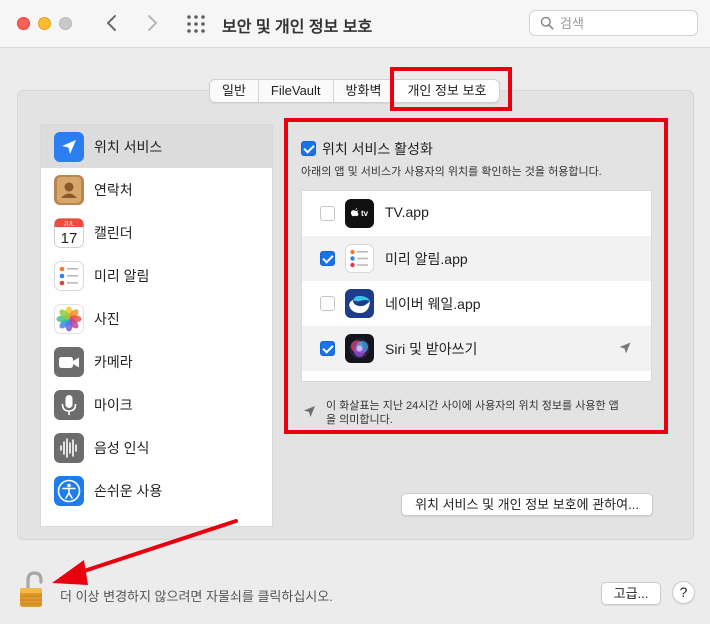  I want to click on sidebar-item-reminders: 미리 알림, so click(156, 275).